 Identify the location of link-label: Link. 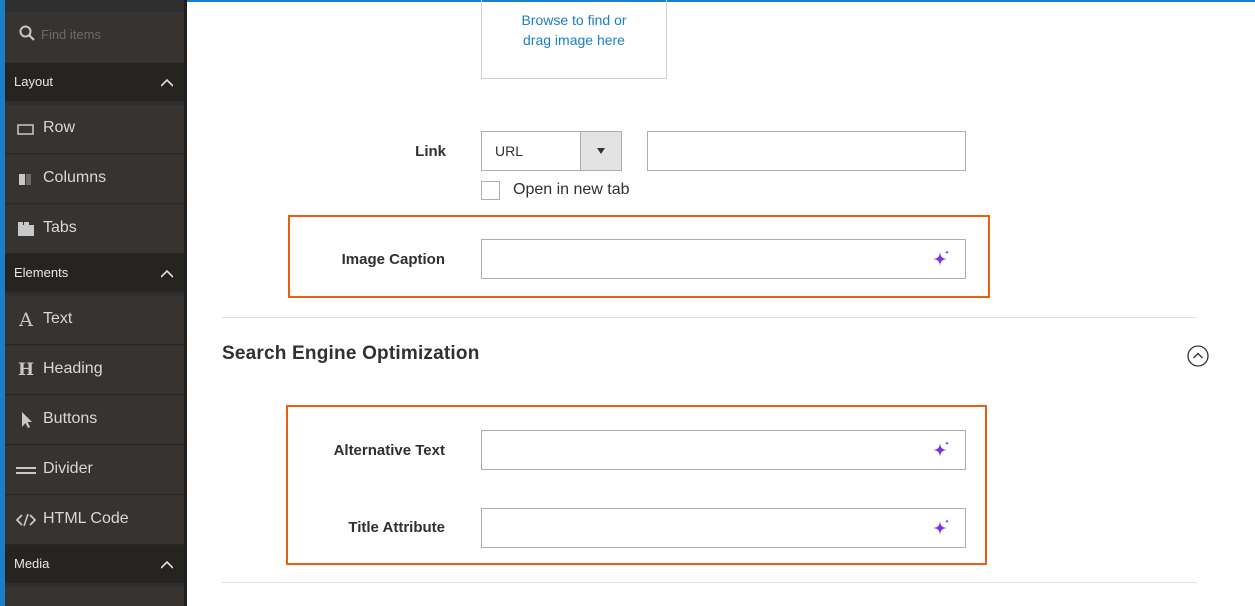
(430, 151).